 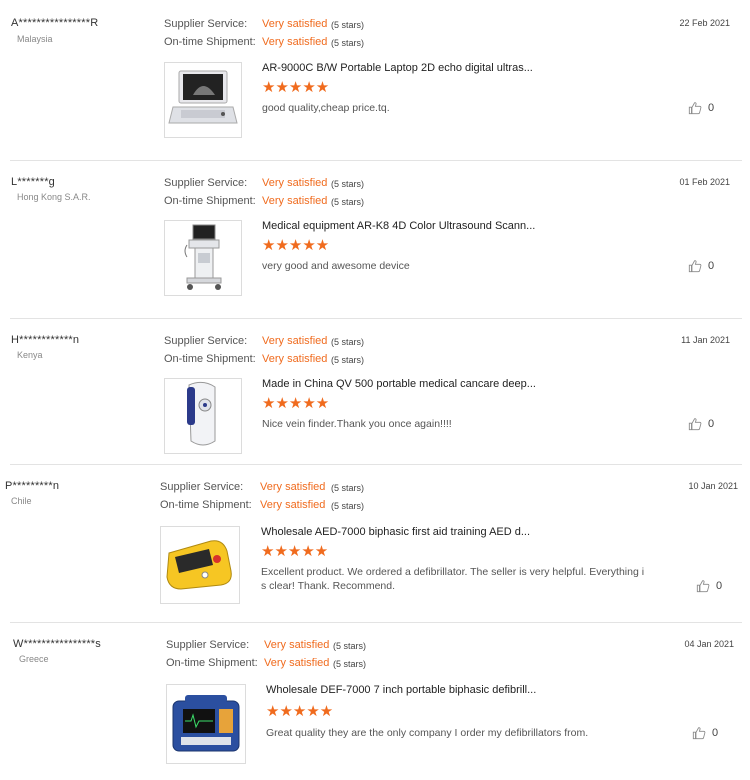 What do you see at coordinates (54, 197) in the screenshot?
I see `buyer-country: Hong Kong S.A.R.` at bounding box center [54, 197].